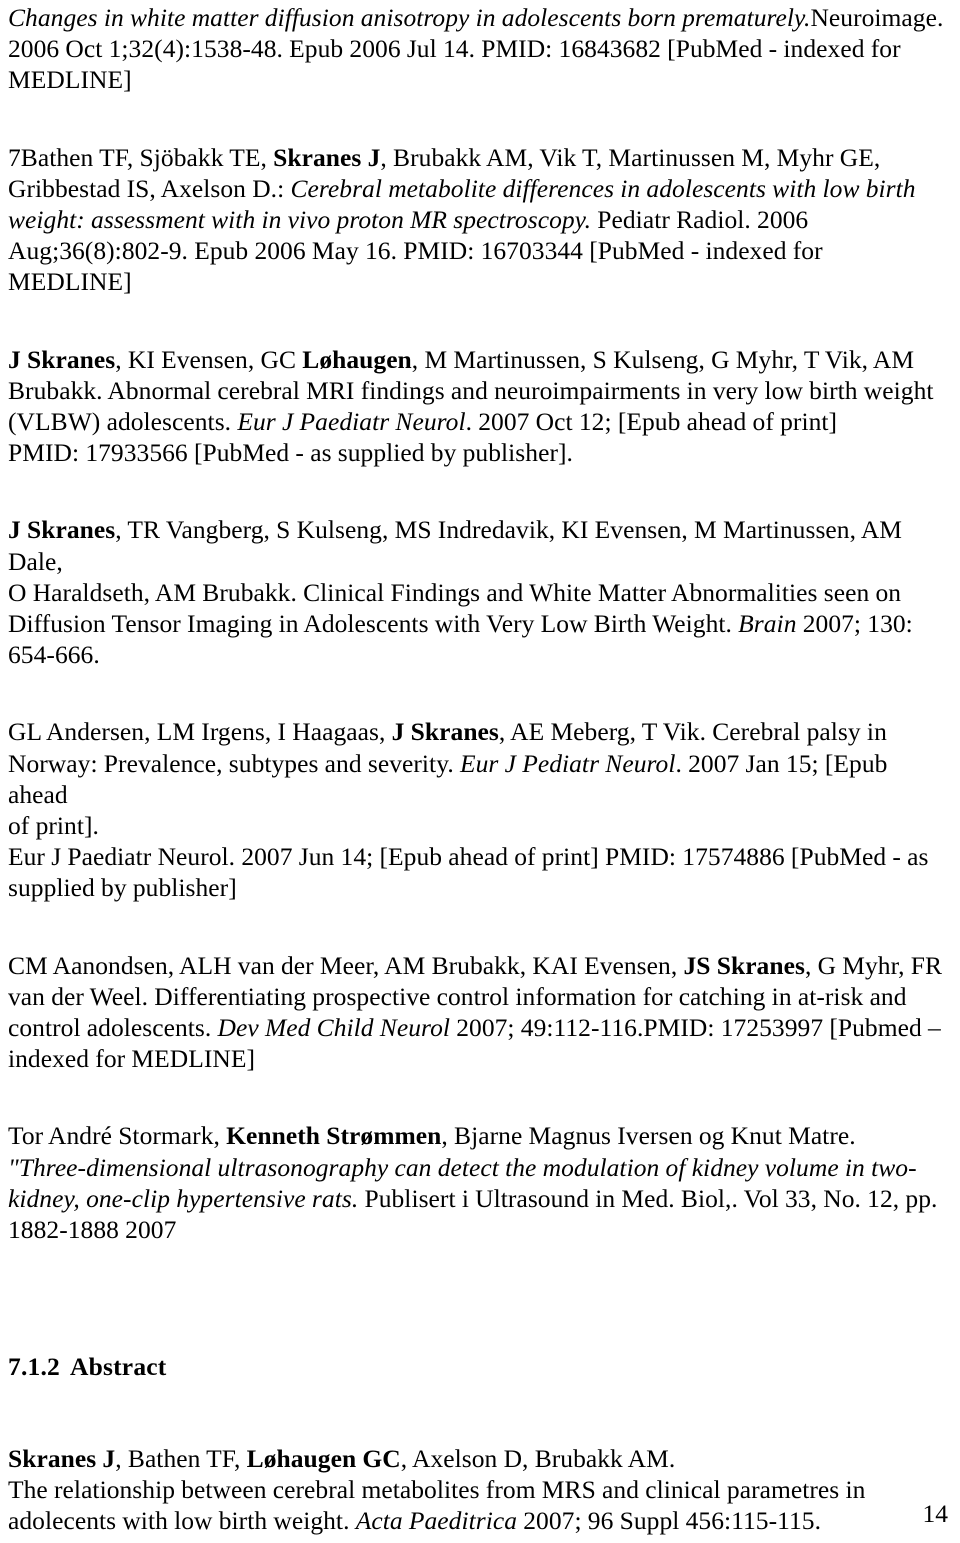 Image resolution: width=960 pixels, height=1543 pixels. What do you see at coordinates (122, 888) in the screenshot?
I see `secondary-citation-line-2: supplied by publisher]` at bounding box center [122, 888].